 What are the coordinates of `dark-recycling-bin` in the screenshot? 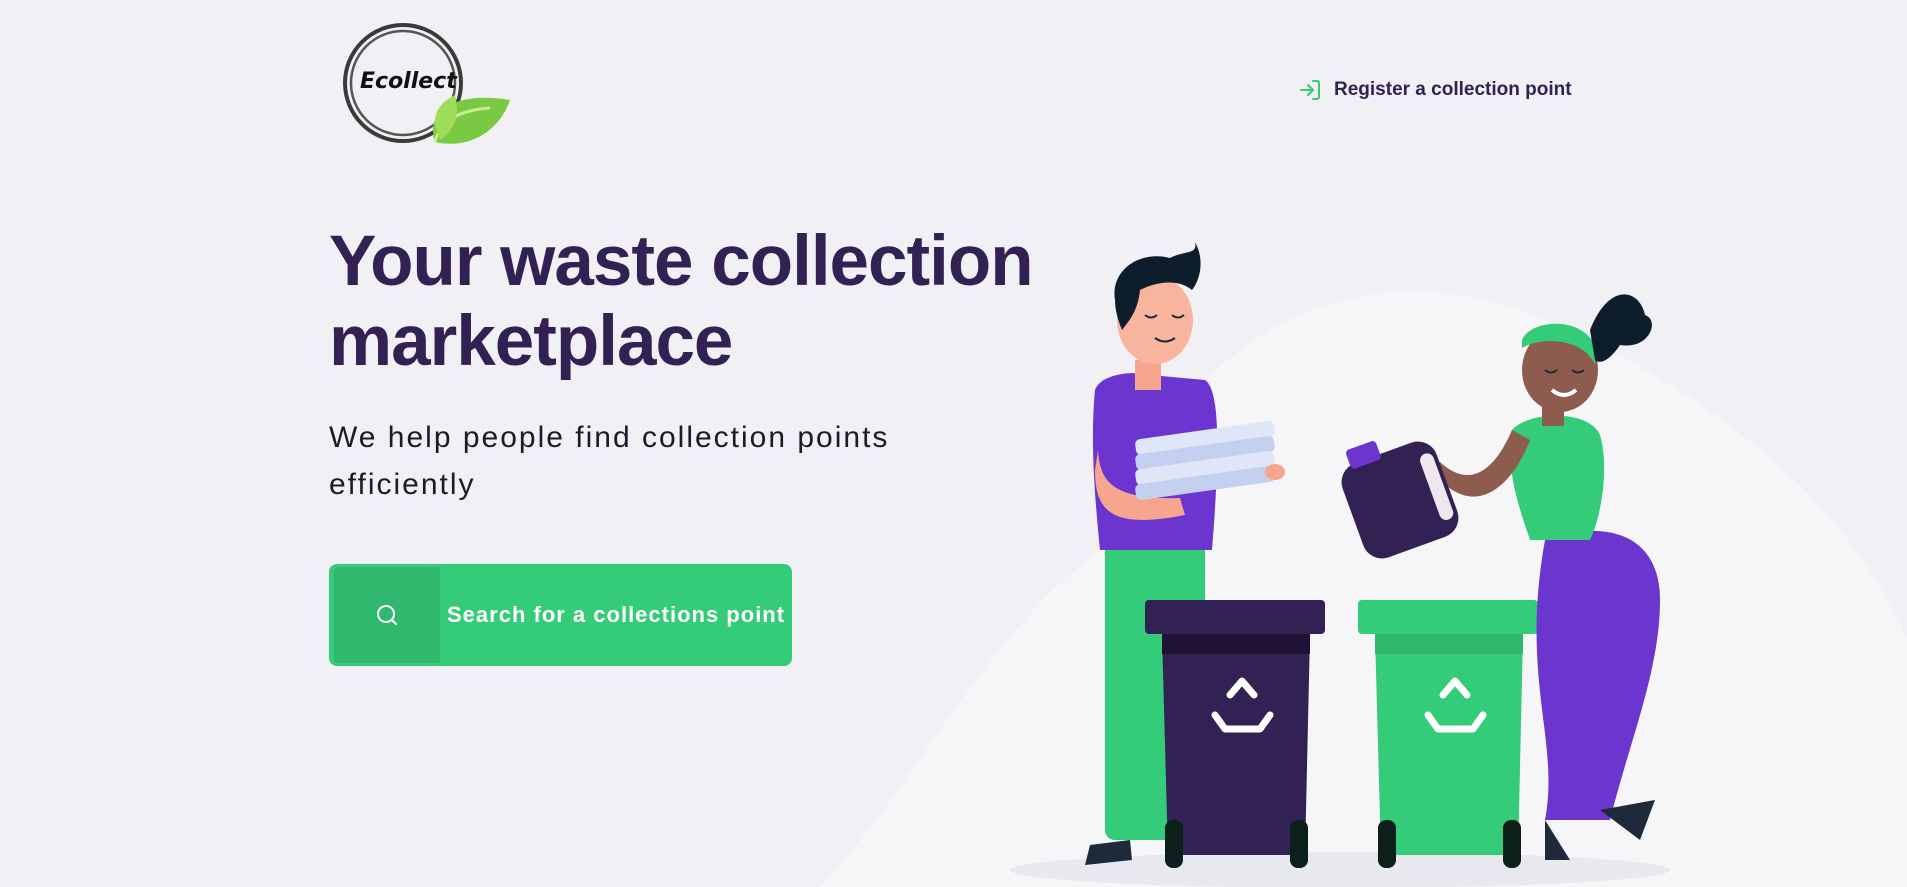 It's located at (1235, 734).